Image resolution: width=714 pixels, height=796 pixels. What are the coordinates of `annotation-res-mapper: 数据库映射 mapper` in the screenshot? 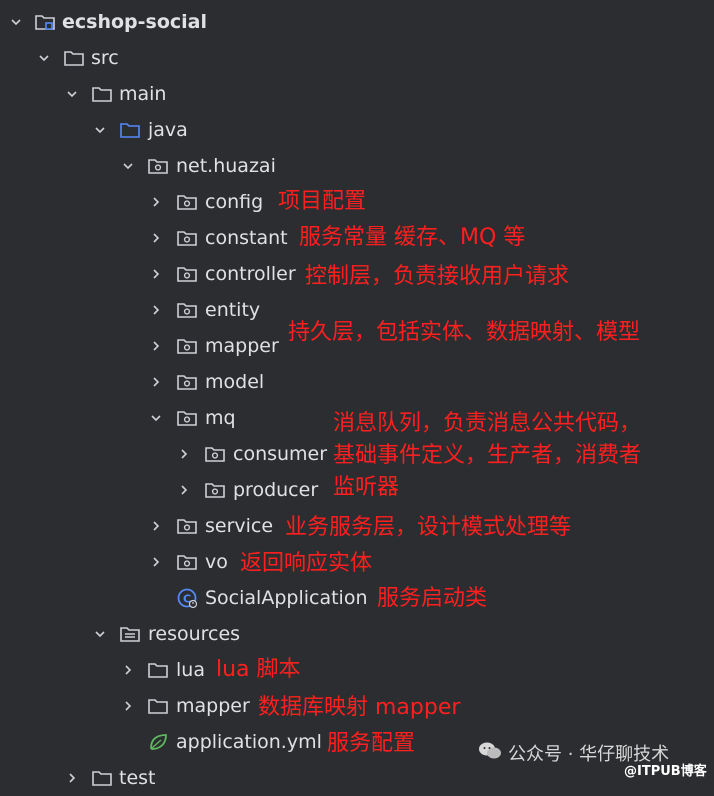 It's located at (359, 707).